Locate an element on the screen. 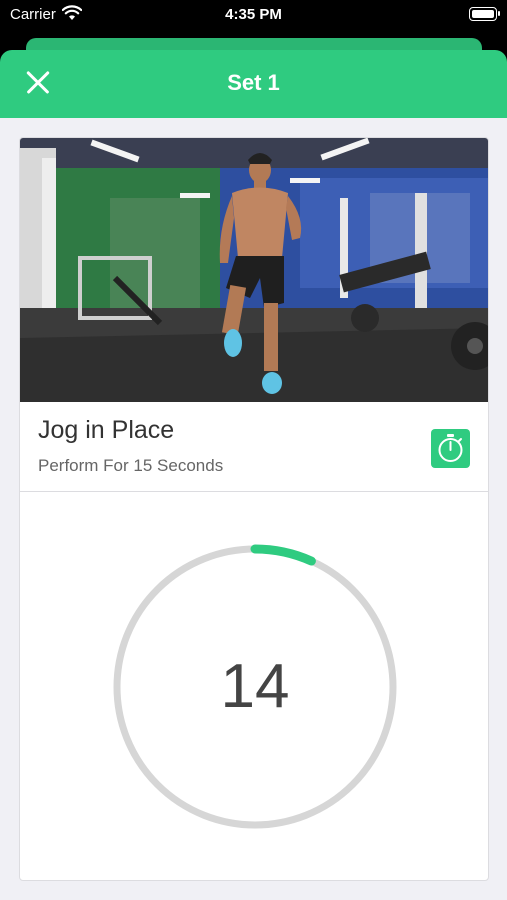 This screenshot has width=507, height=900. navigation-bar: Set 1 is located at coordinates (253, 84).